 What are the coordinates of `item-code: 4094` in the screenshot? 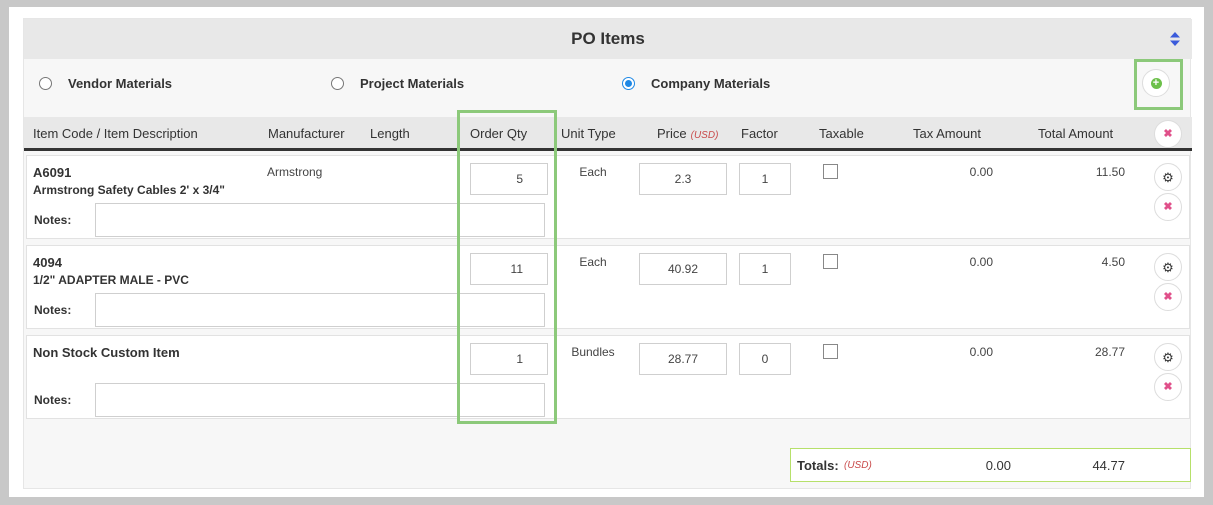 It's located at (47, 262).